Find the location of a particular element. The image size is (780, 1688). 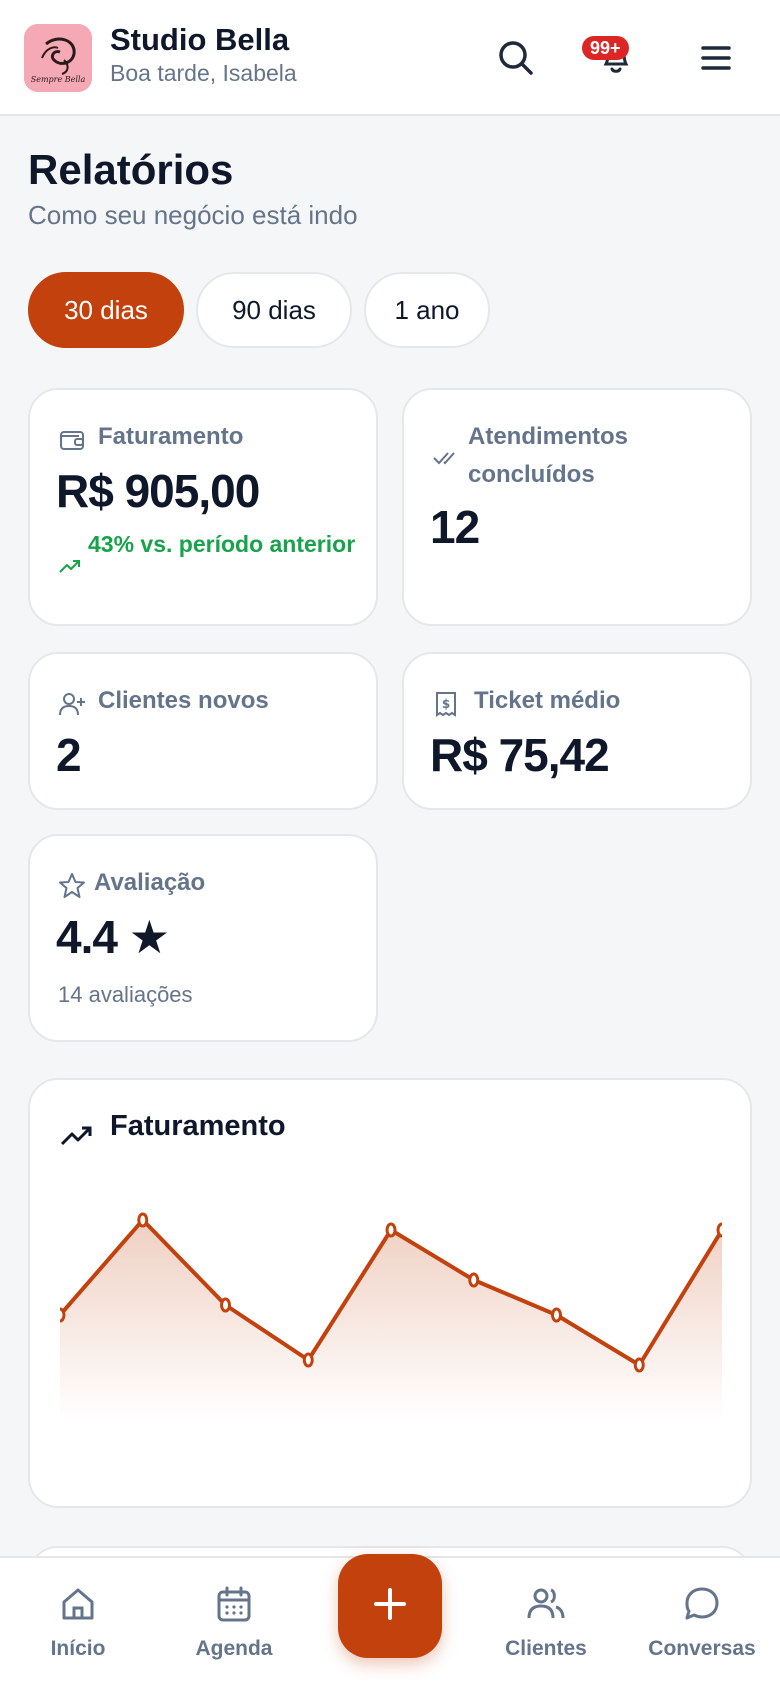

nav-agenda: Agenda is located at coordinates (234, 1622).